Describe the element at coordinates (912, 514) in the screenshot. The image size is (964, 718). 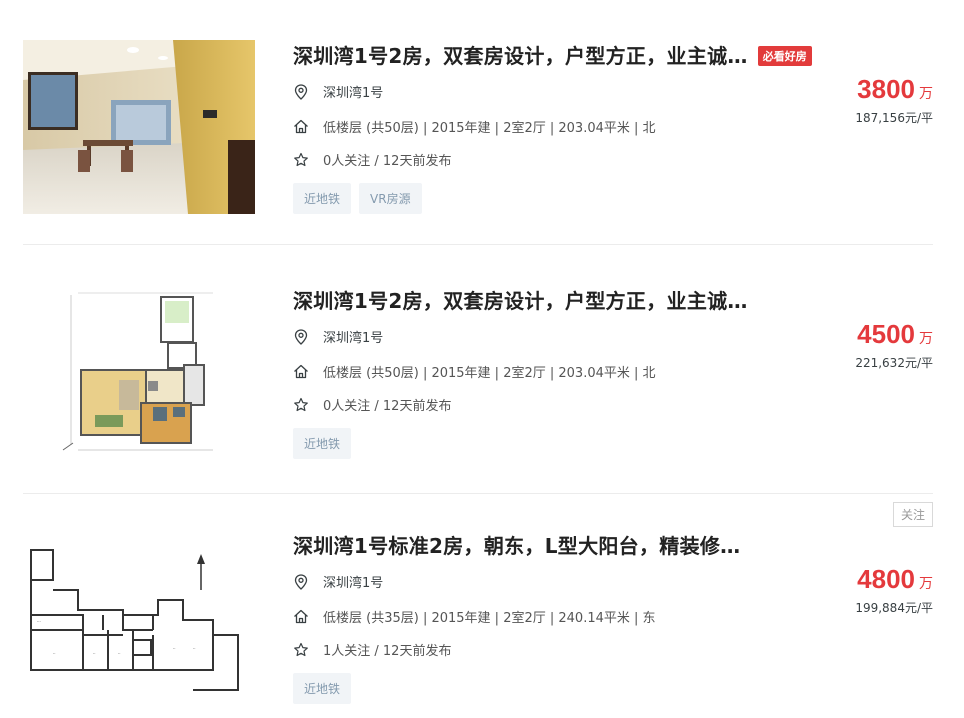
I see `follow-button: 关注` at that location.